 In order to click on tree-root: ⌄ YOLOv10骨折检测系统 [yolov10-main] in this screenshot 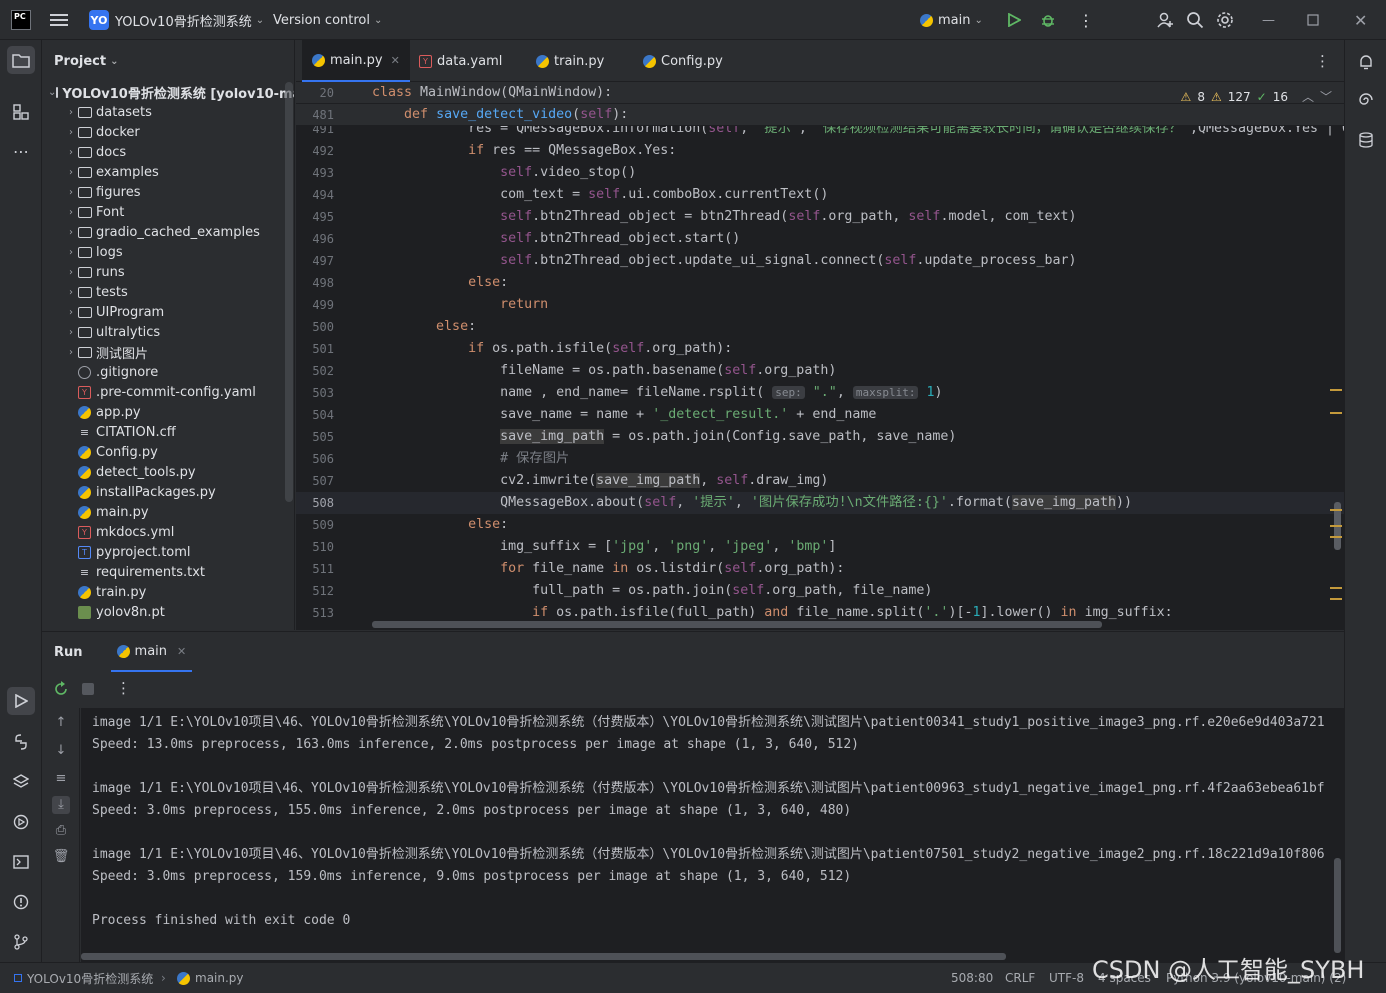, I will do `click(168, 92)`.